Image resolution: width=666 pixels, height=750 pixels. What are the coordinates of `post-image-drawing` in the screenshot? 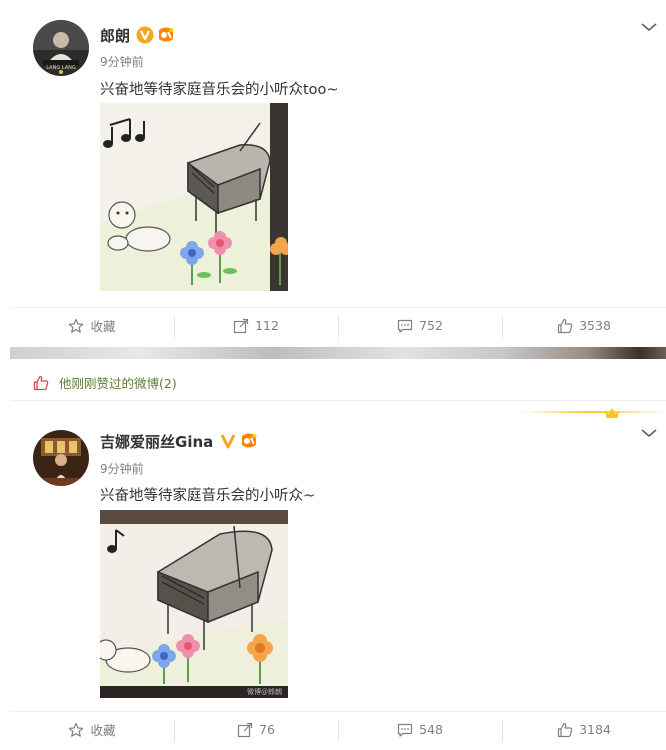 It's located at (194, 197).